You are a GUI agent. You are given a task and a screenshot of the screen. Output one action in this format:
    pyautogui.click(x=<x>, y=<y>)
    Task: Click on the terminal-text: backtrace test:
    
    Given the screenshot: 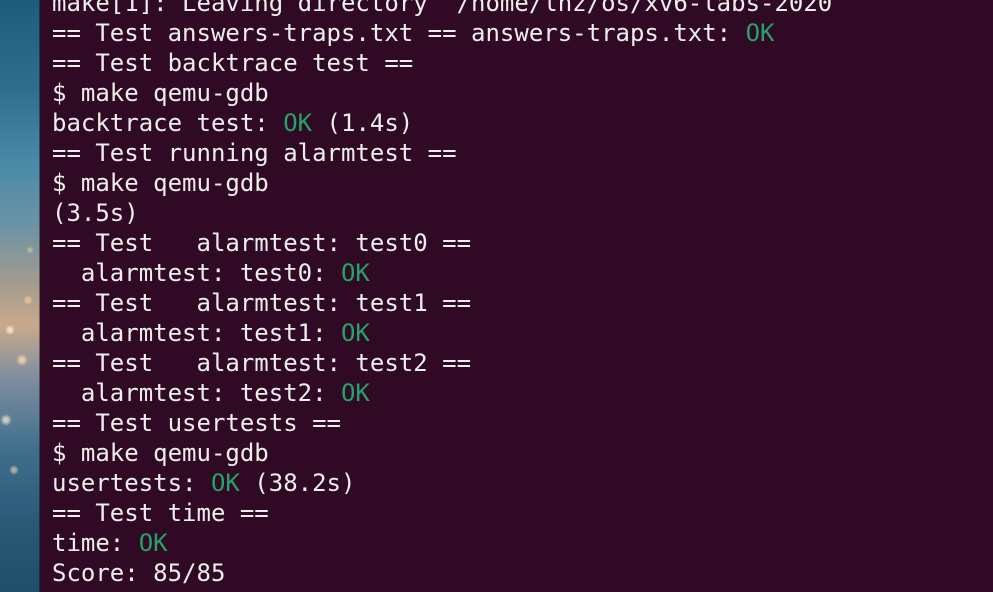 What is the action you would take?
    pyautogui.click(x=168, y=123)
    